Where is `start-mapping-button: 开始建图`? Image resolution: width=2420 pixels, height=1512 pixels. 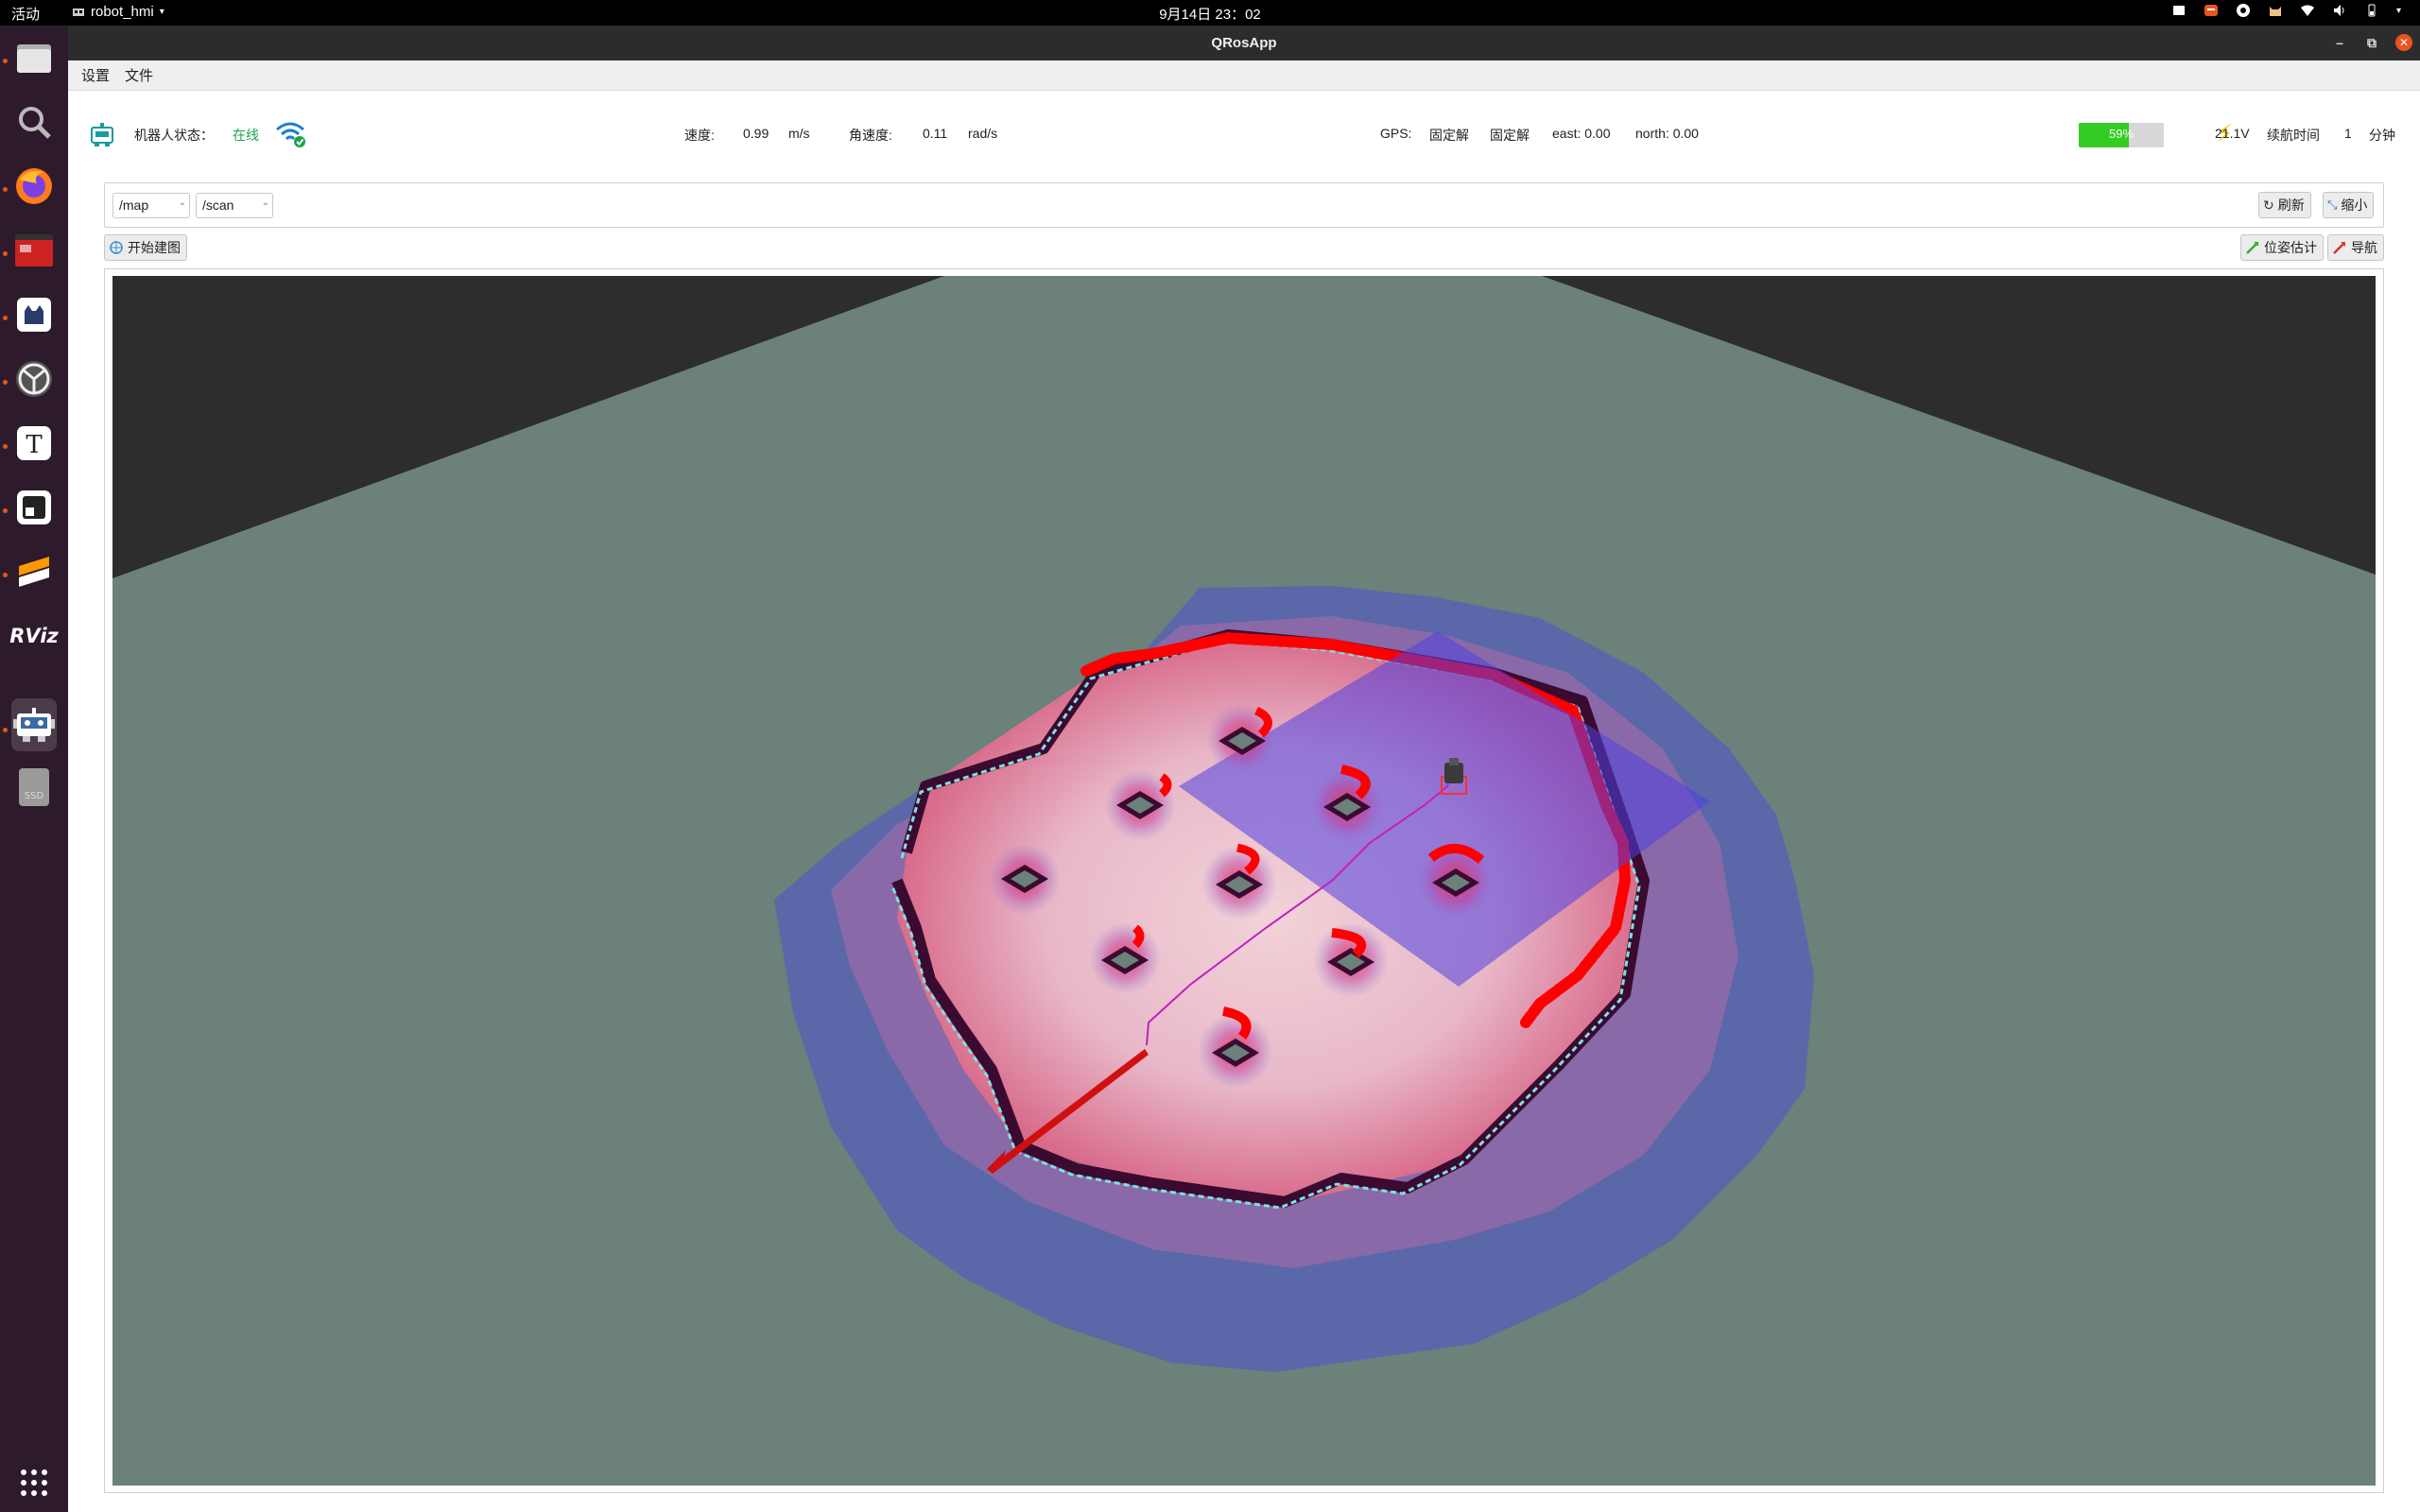 start-mapping-button: 开始建图 is located at coordinates (145, 247).